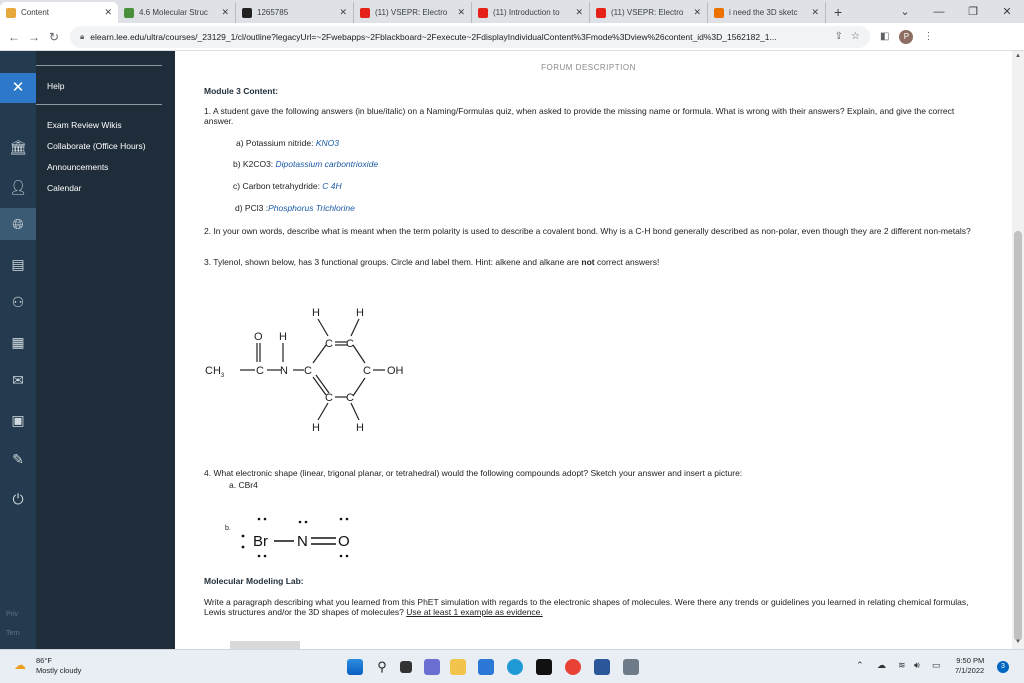  Describe the element at coordinates (247, 12) in the screenshot. I see `bb-icon` at that location.